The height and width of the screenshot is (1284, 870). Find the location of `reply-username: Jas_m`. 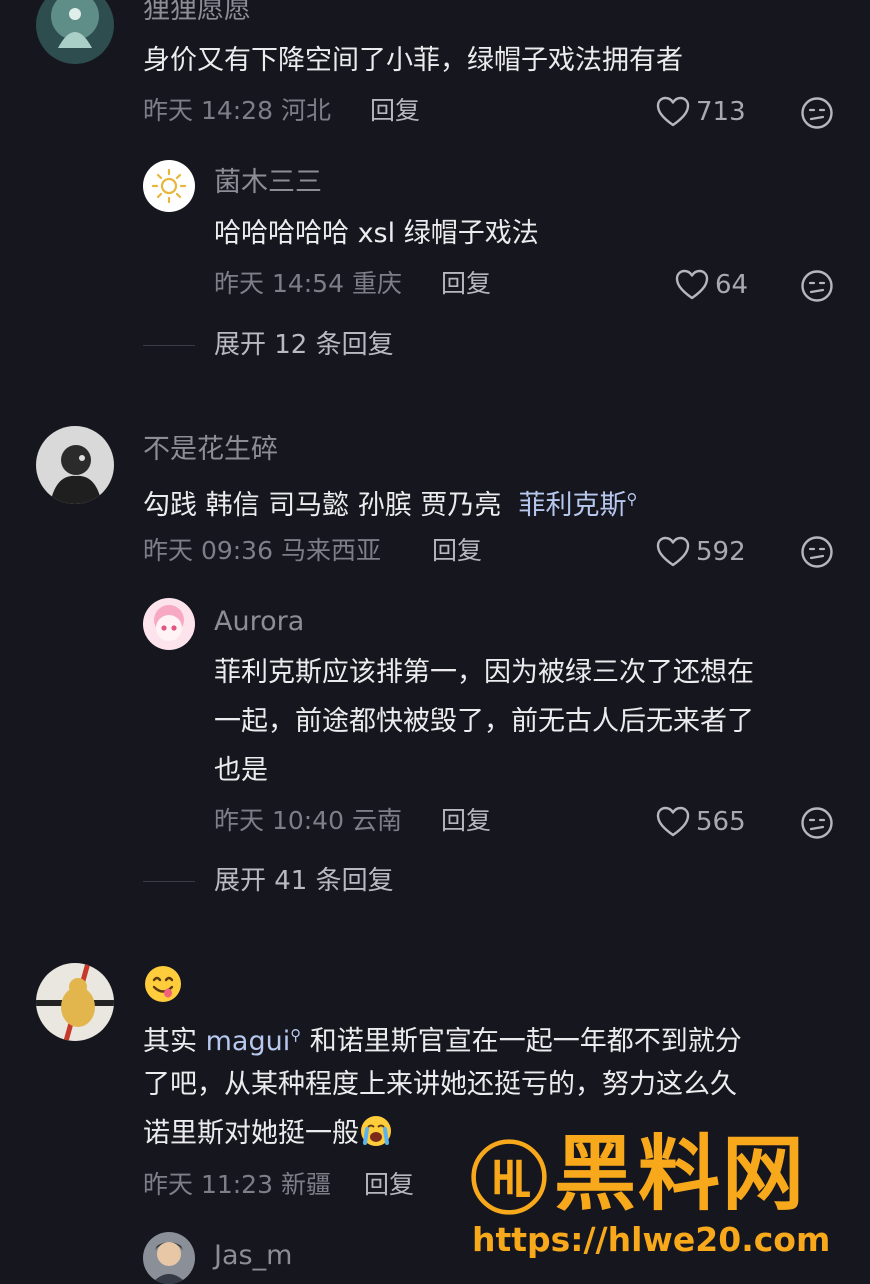

reply-username: Jas_m is located at coordinates (253, 1255).